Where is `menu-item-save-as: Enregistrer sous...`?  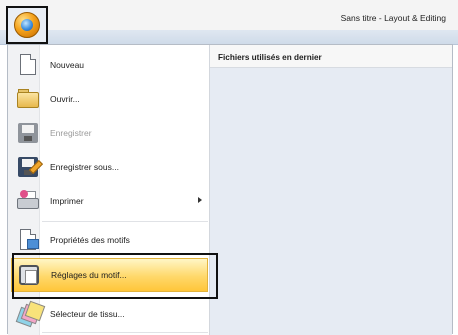 menu-item-save-as: Enregistrer sous... is located at coordinates (109, 167).